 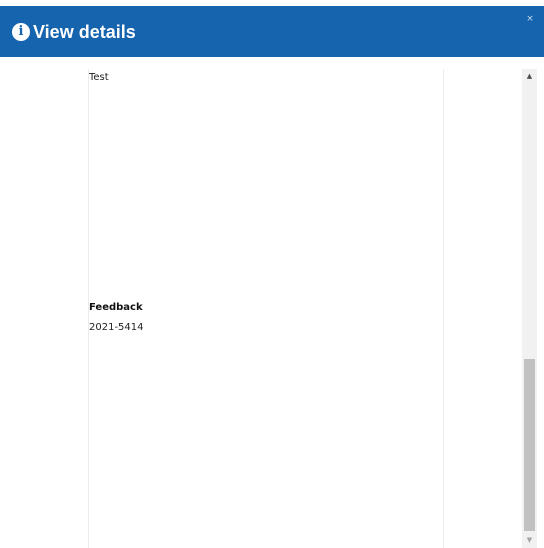 I want to click on info-icon: i, so click(x=21, y=32).